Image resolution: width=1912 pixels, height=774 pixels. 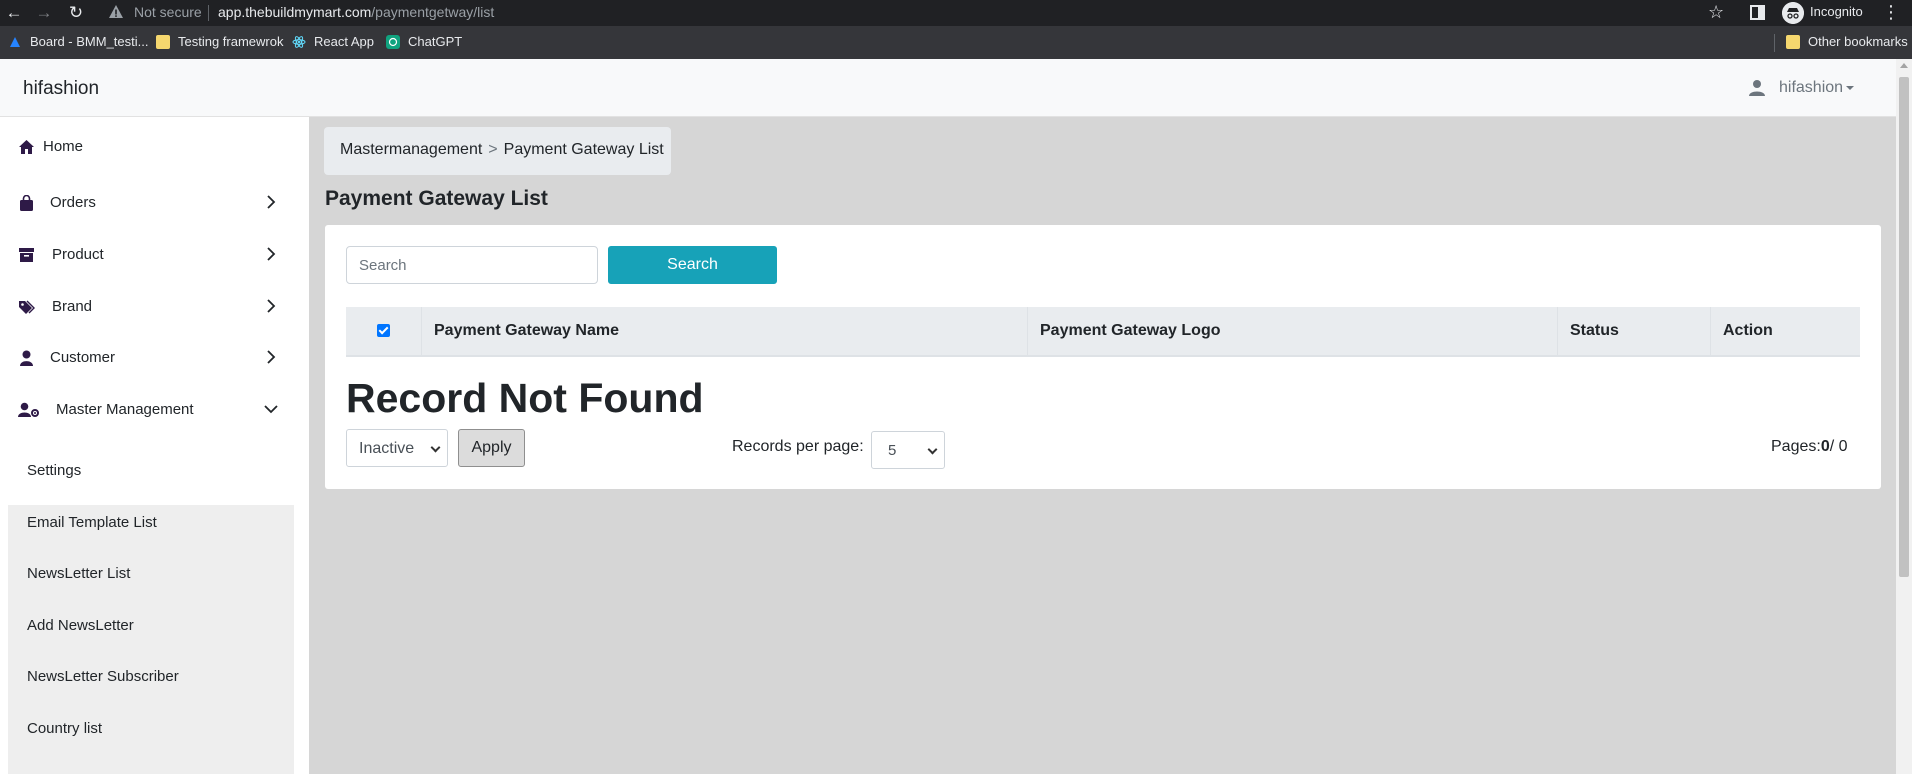 What do you see at coordinates (525, 398) in the screenshot?
I see `empty-message: Record Not Found` at bounding box center [525, 398].